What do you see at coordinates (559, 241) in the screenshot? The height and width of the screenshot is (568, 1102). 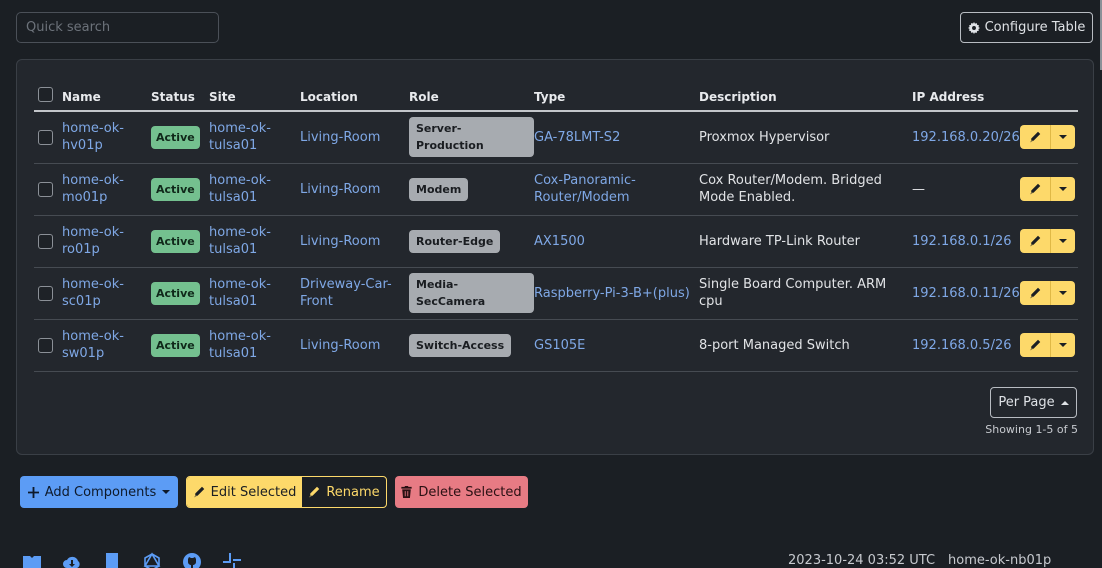 I see `device-type-link: AX1500` at bounding box center [559, 241].